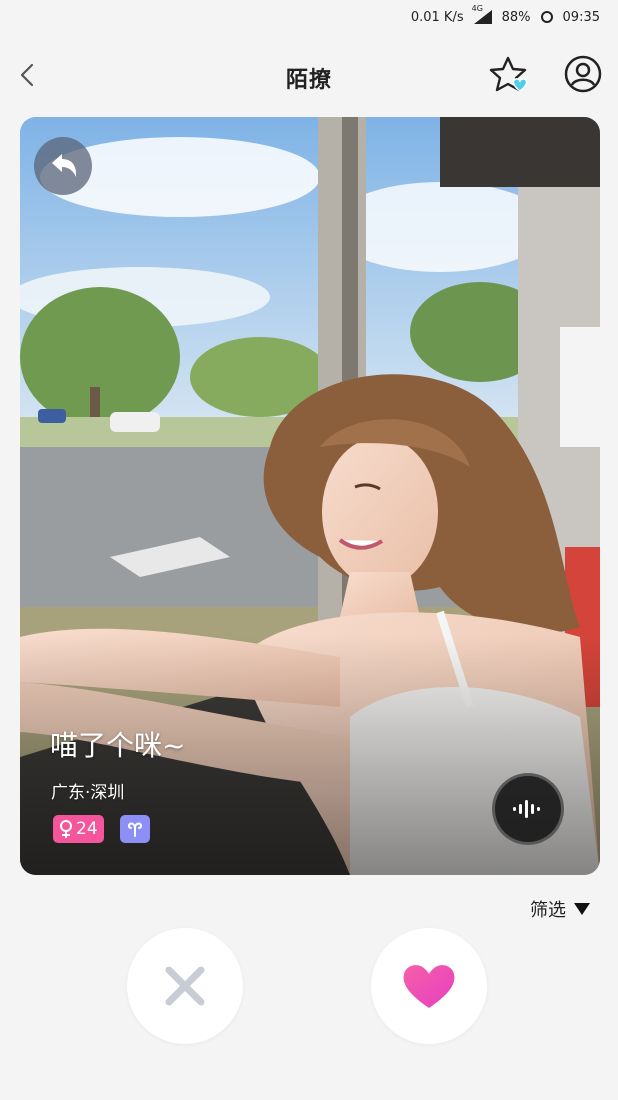 The image size is (618, 1100). I want to click on close-icon, so click(185, 986).